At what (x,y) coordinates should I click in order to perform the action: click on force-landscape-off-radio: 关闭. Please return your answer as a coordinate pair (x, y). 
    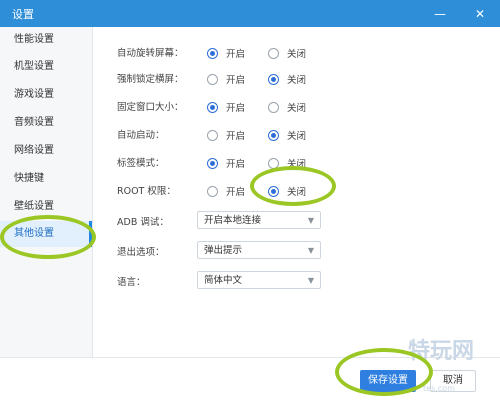
    Looking at the image, I should click on (287, 79).